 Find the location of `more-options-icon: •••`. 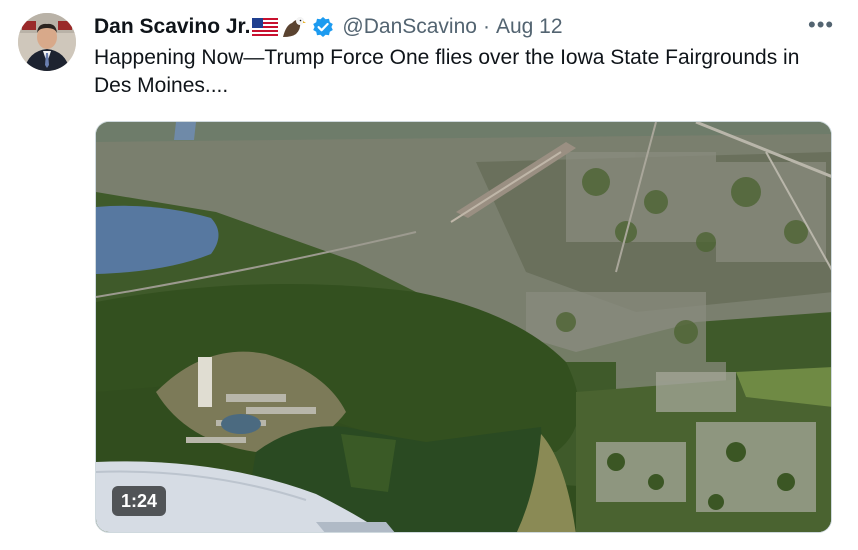

more-options-icon: ••• is located at coordinates (821, 25).